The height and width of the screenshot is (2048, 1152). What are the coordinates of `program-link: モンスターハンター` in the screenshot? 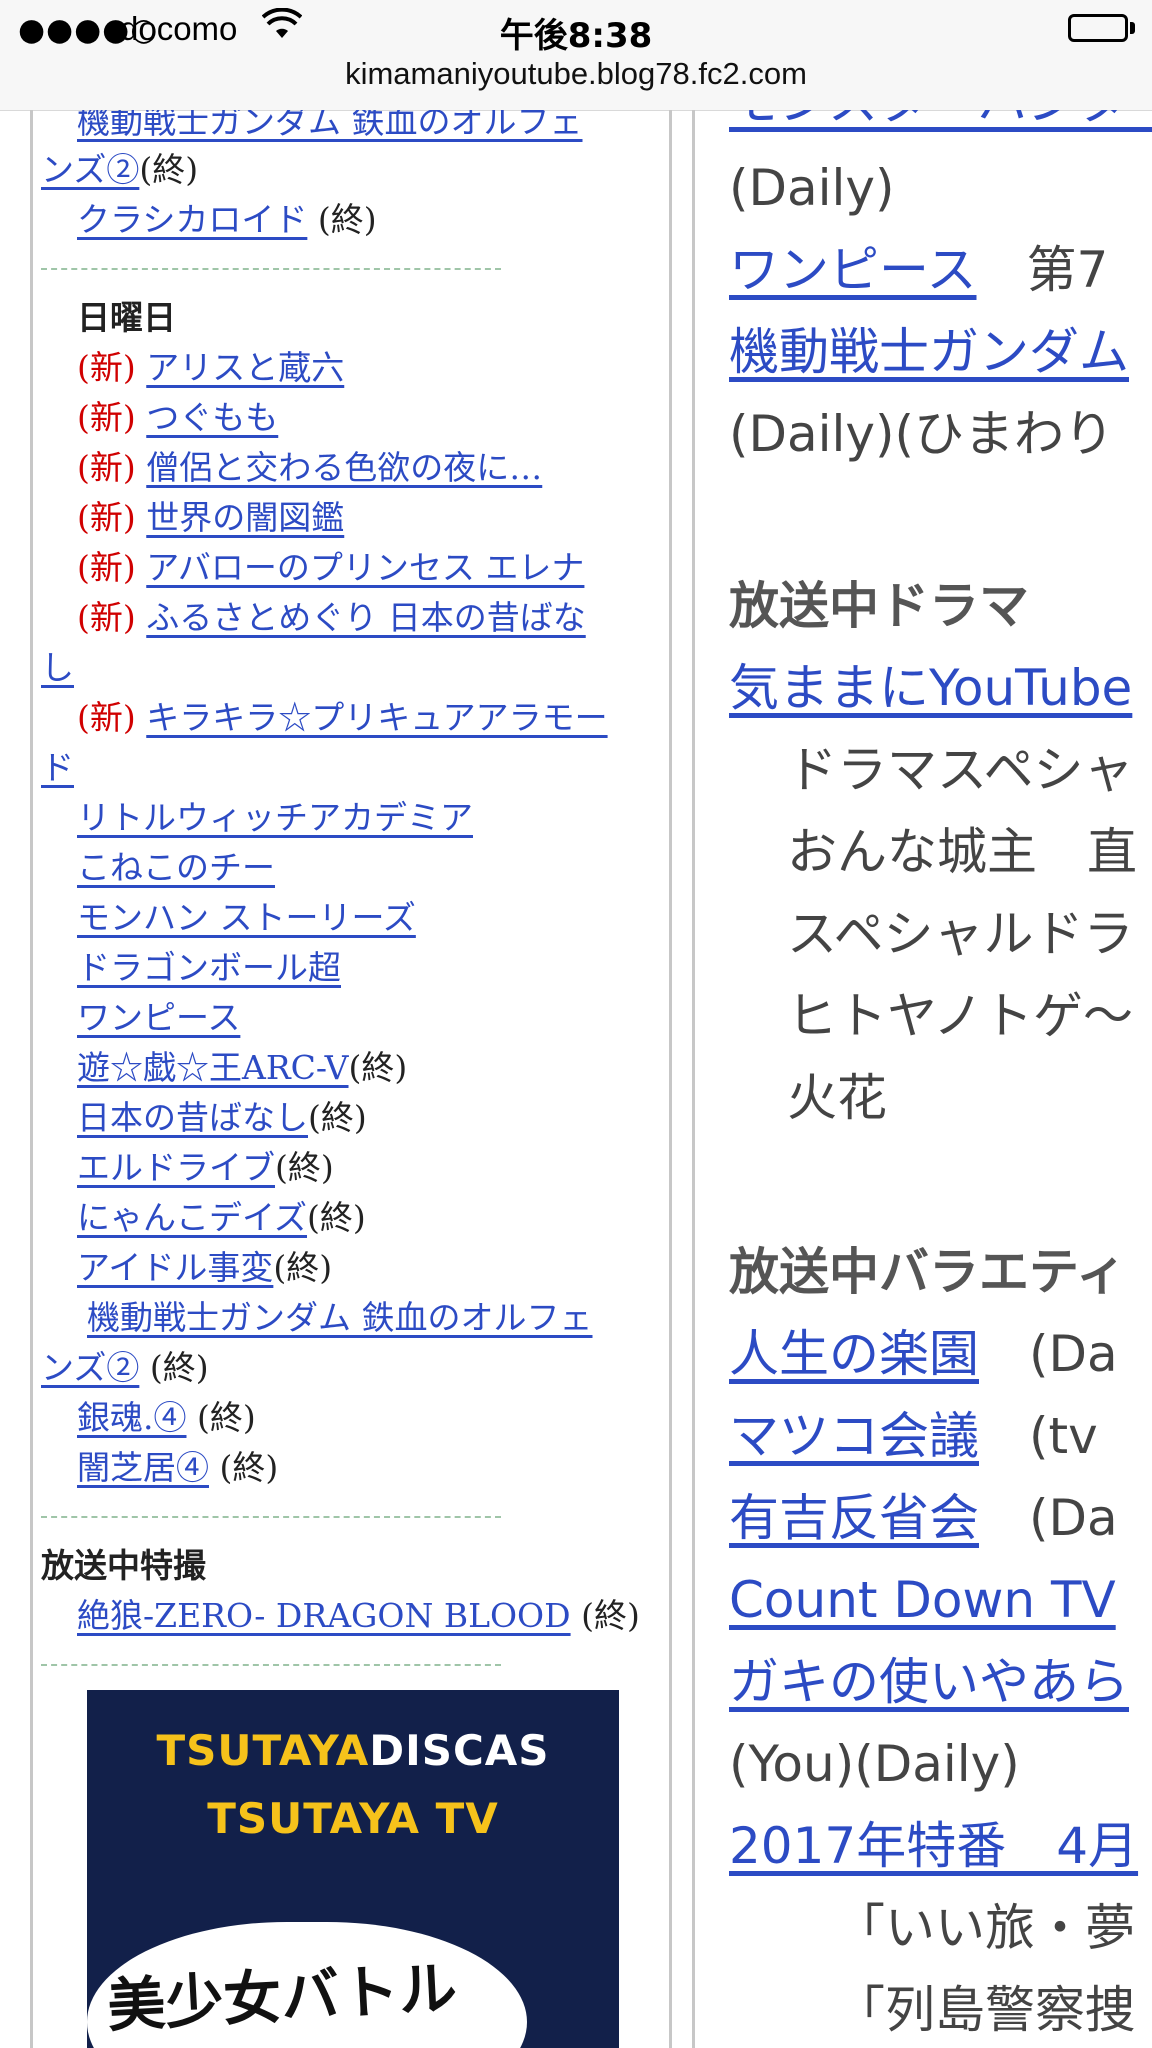 It's located at (940, 120).